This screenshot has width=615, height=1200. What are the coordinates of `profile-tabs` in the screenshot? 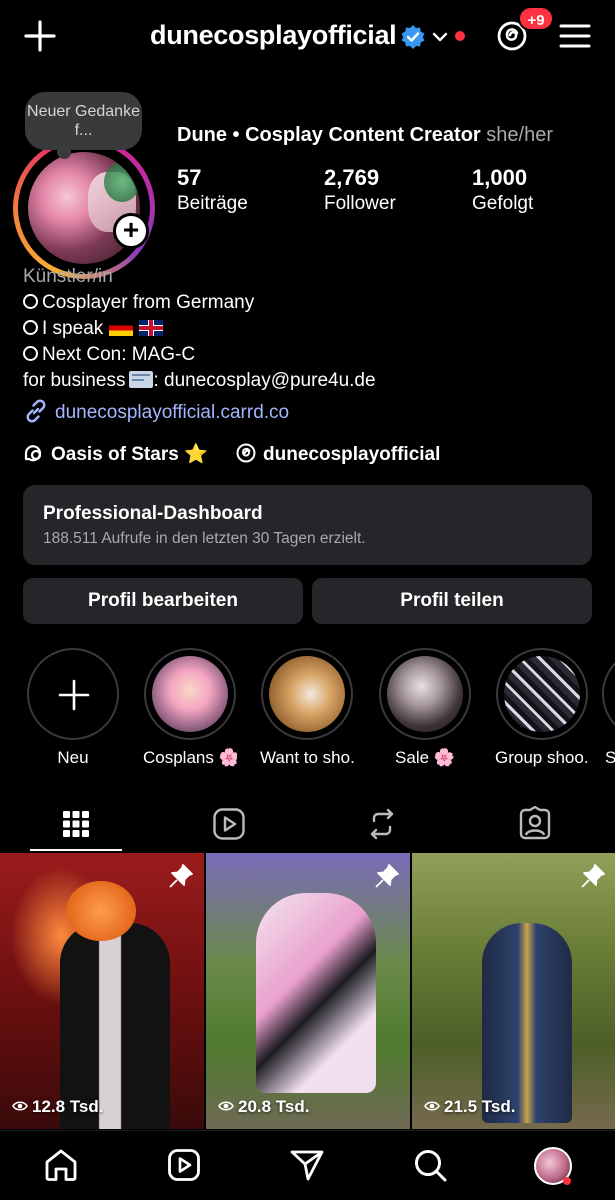 It's located at (307, 826).